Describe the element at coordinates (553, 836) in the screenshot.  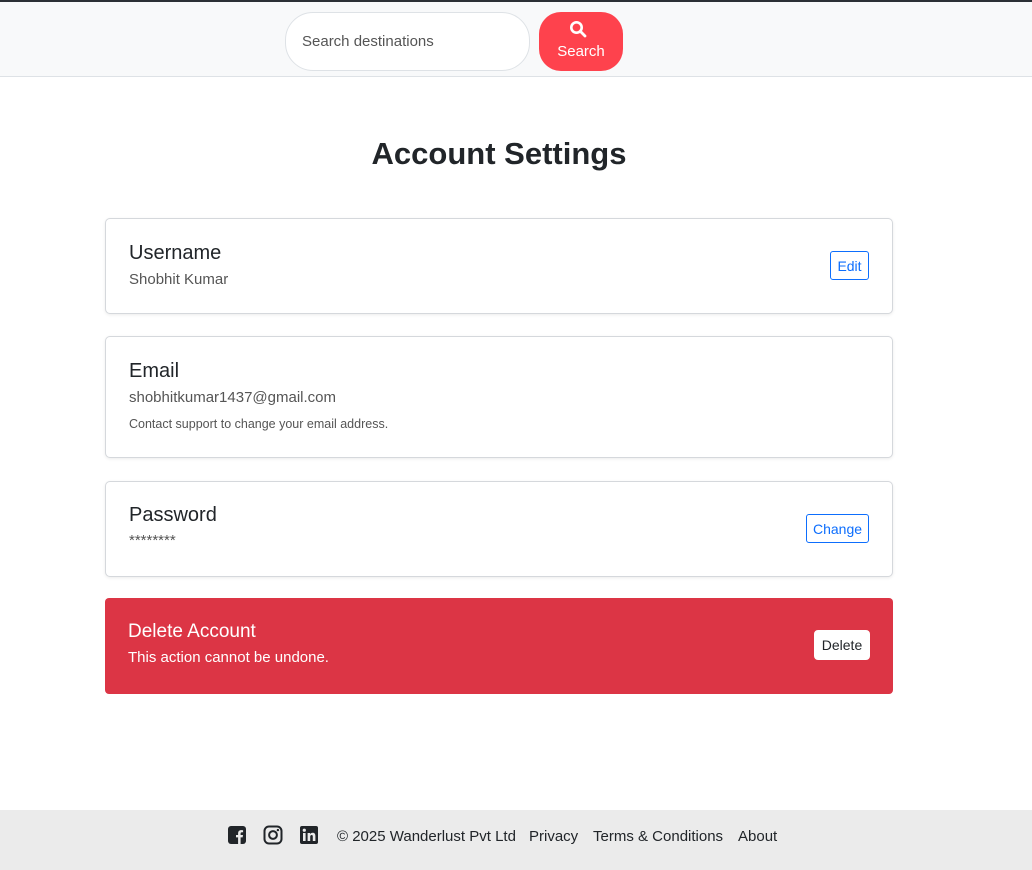
I see `footer-link-privacy: Privacy` at that location.